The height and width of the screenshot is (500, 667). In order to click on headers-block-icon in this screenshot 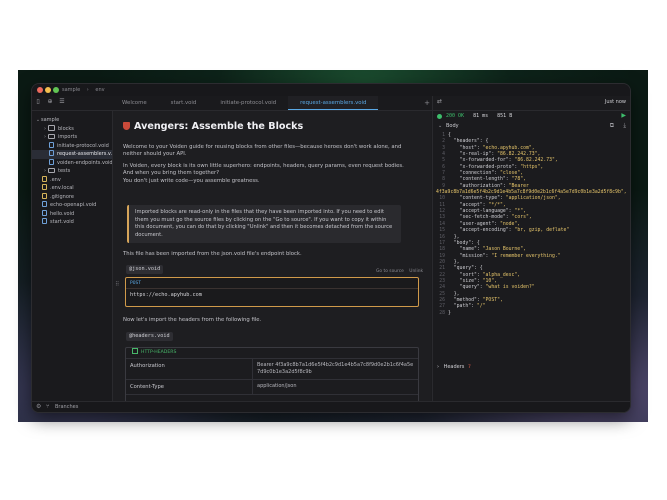, I will do `click(135, 351)`.